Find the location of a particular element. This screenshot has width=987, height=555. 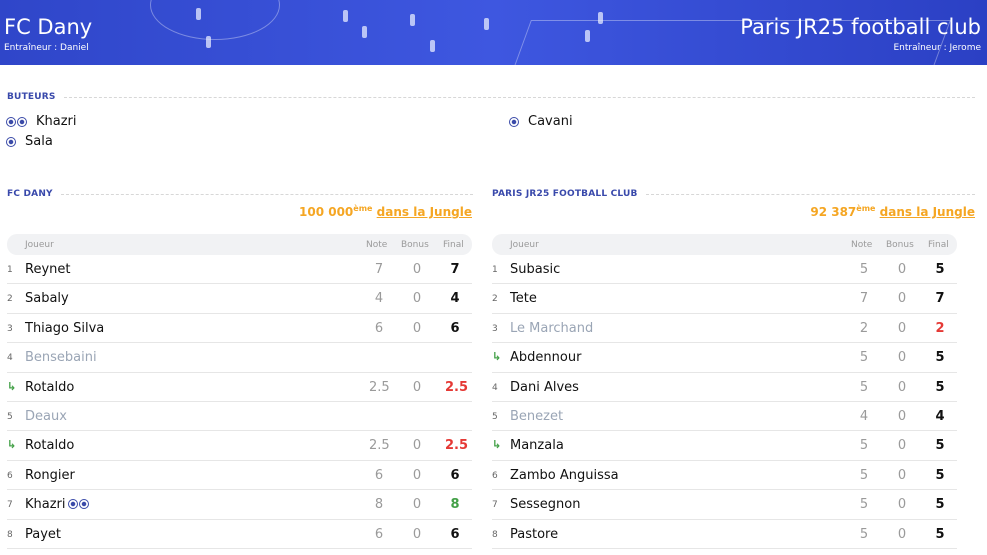

player-name: Bensebaini is located at coordinates (61, 357).